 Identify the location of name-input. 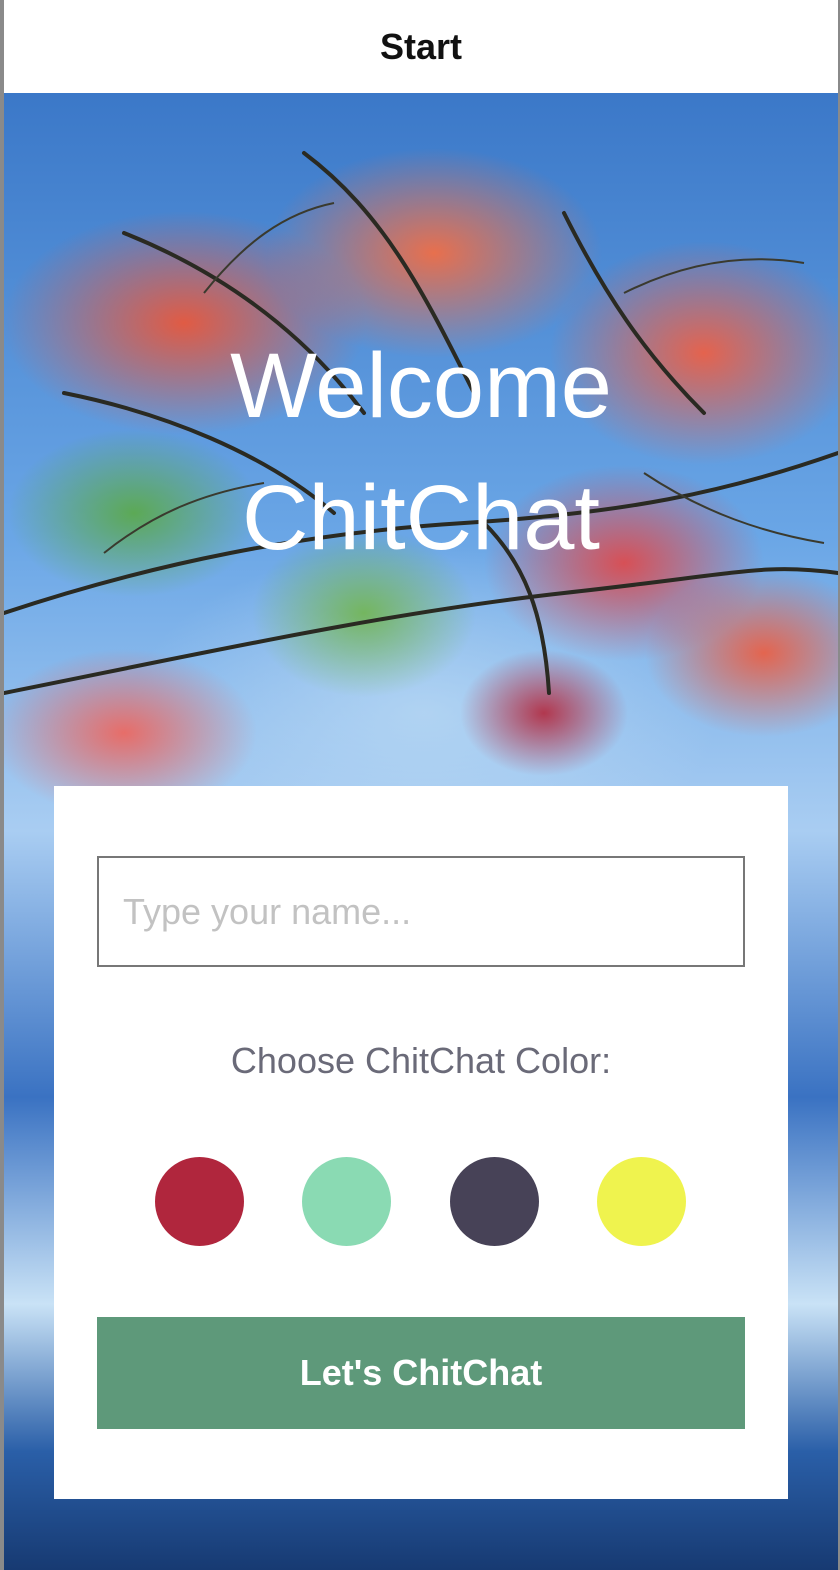
(421, 911).